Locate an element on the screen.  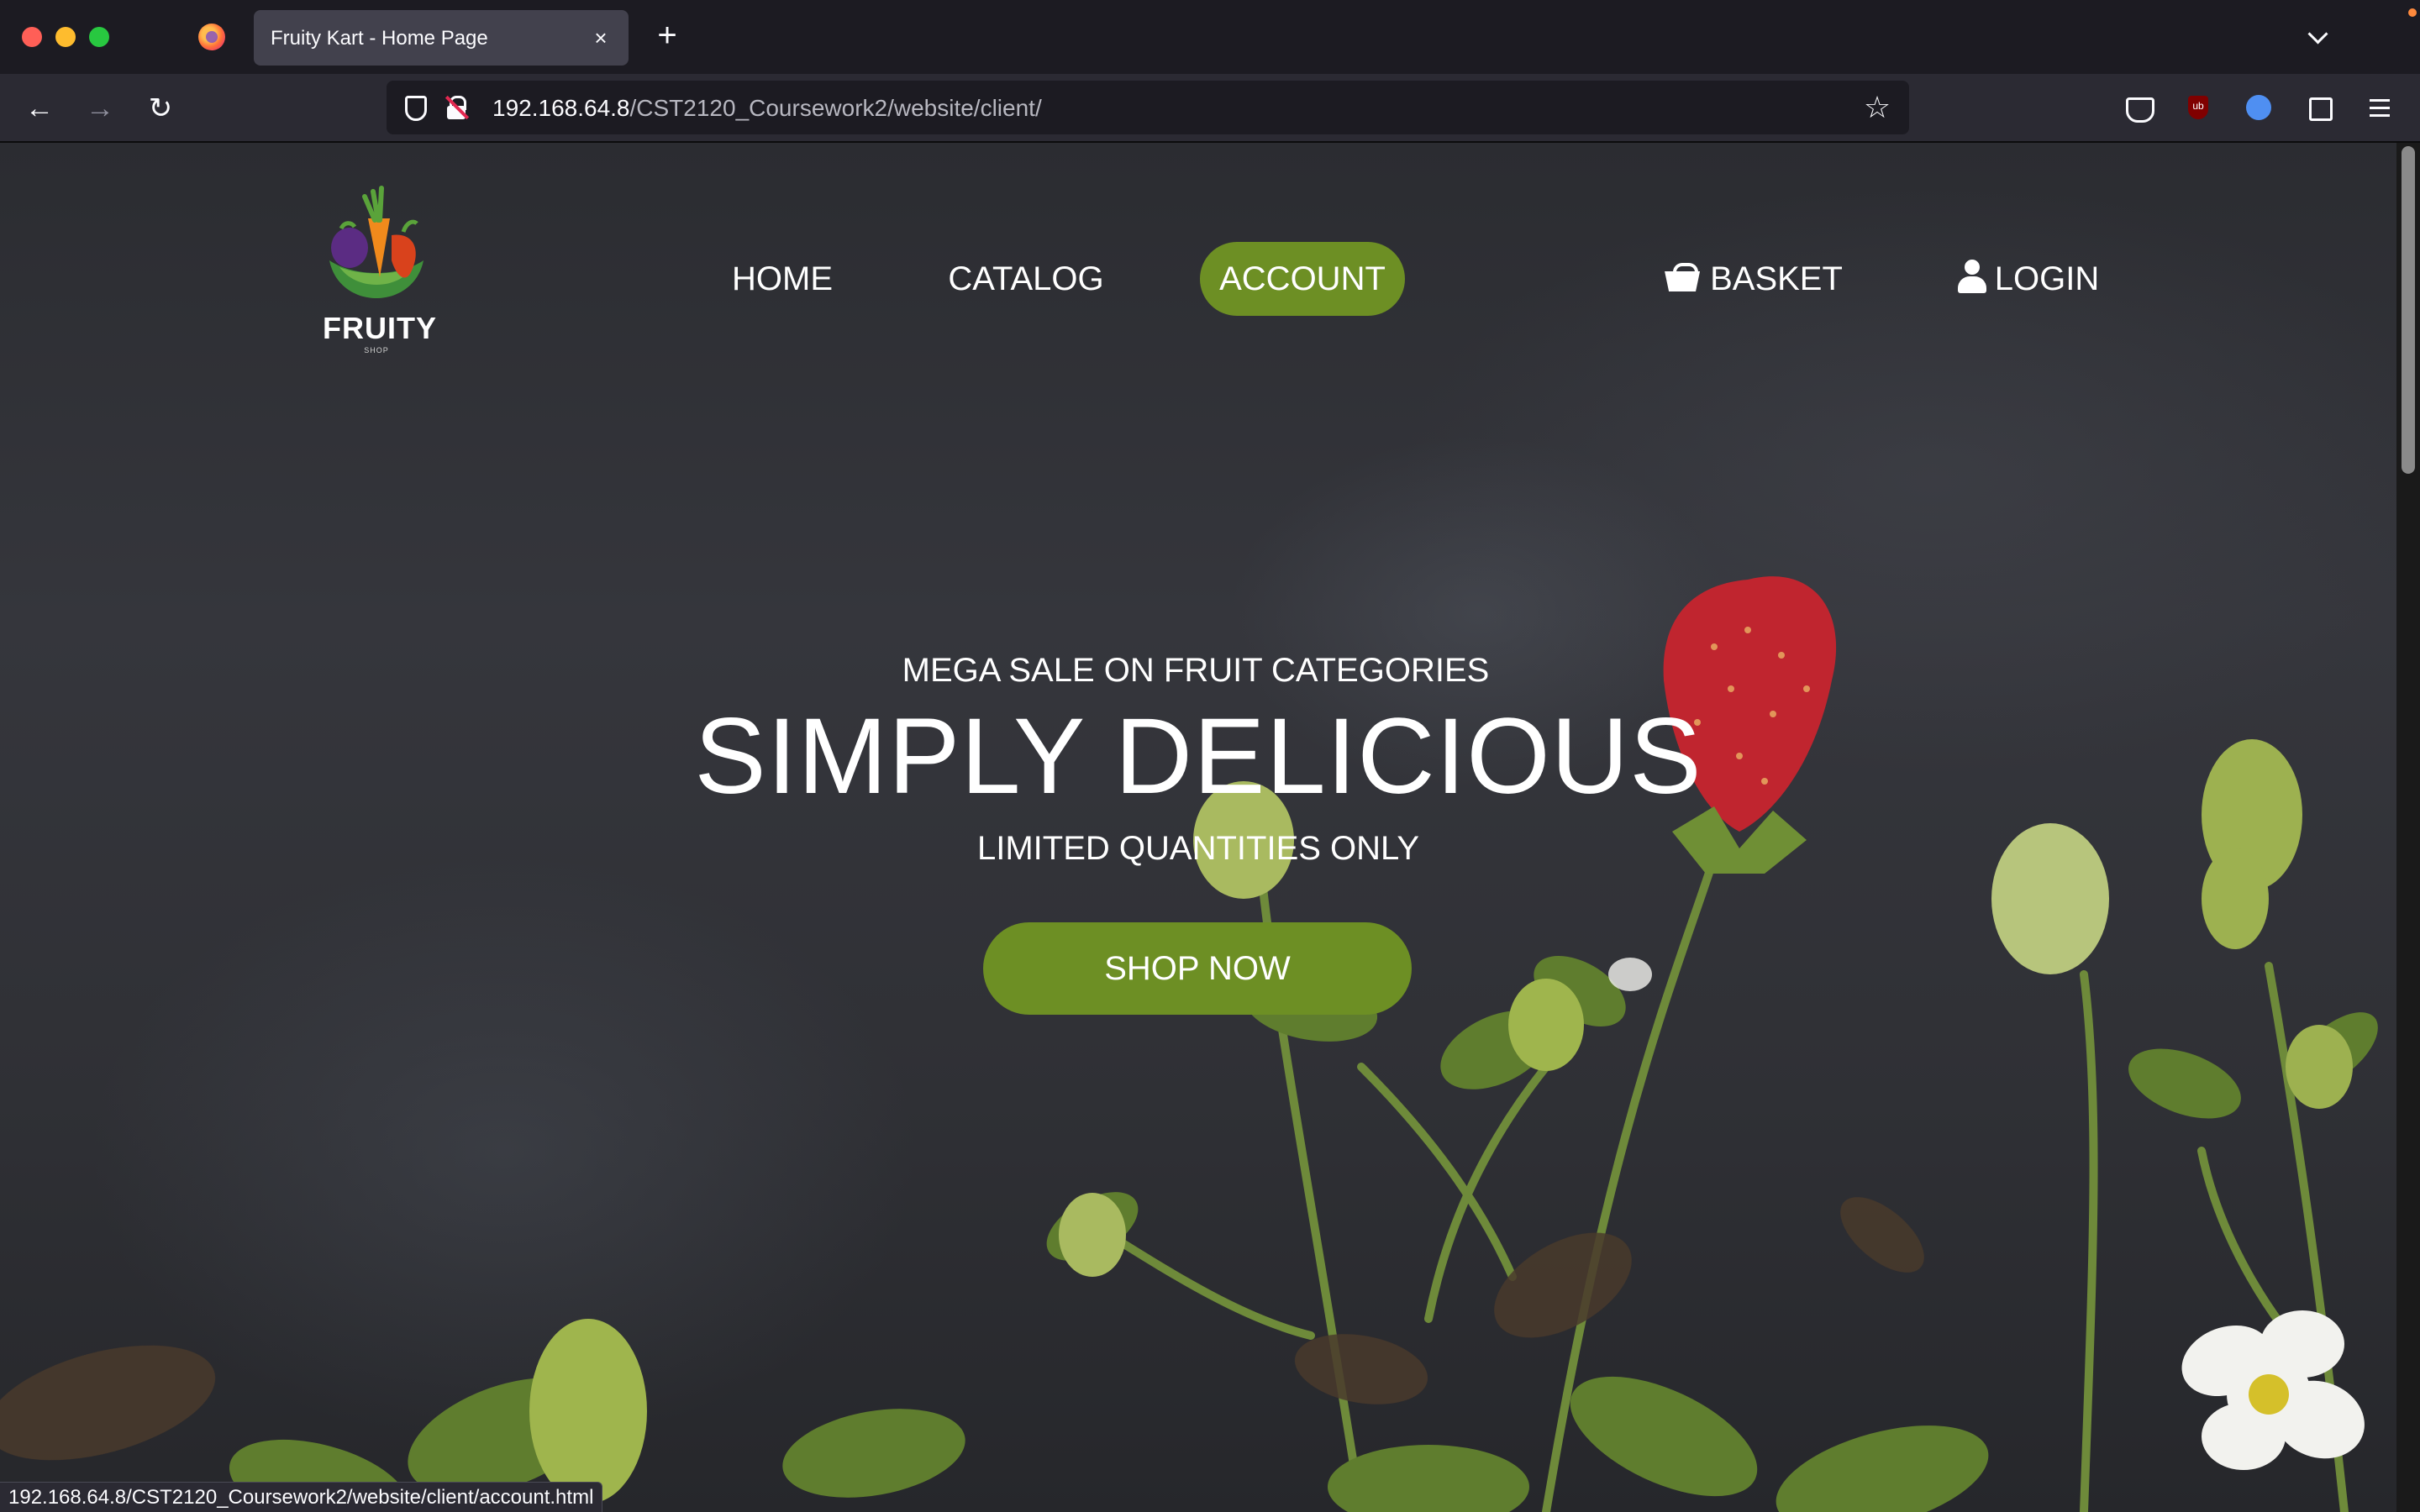
close-window-button is located at coordinates (32, 37).